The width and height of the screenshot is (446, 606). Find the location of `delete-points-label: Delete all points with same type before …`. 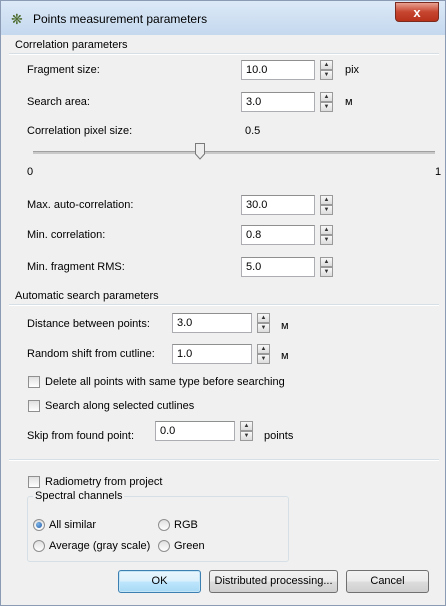

delete-points-label: Delete all points with same type before … is located at coordinates (165, 382).